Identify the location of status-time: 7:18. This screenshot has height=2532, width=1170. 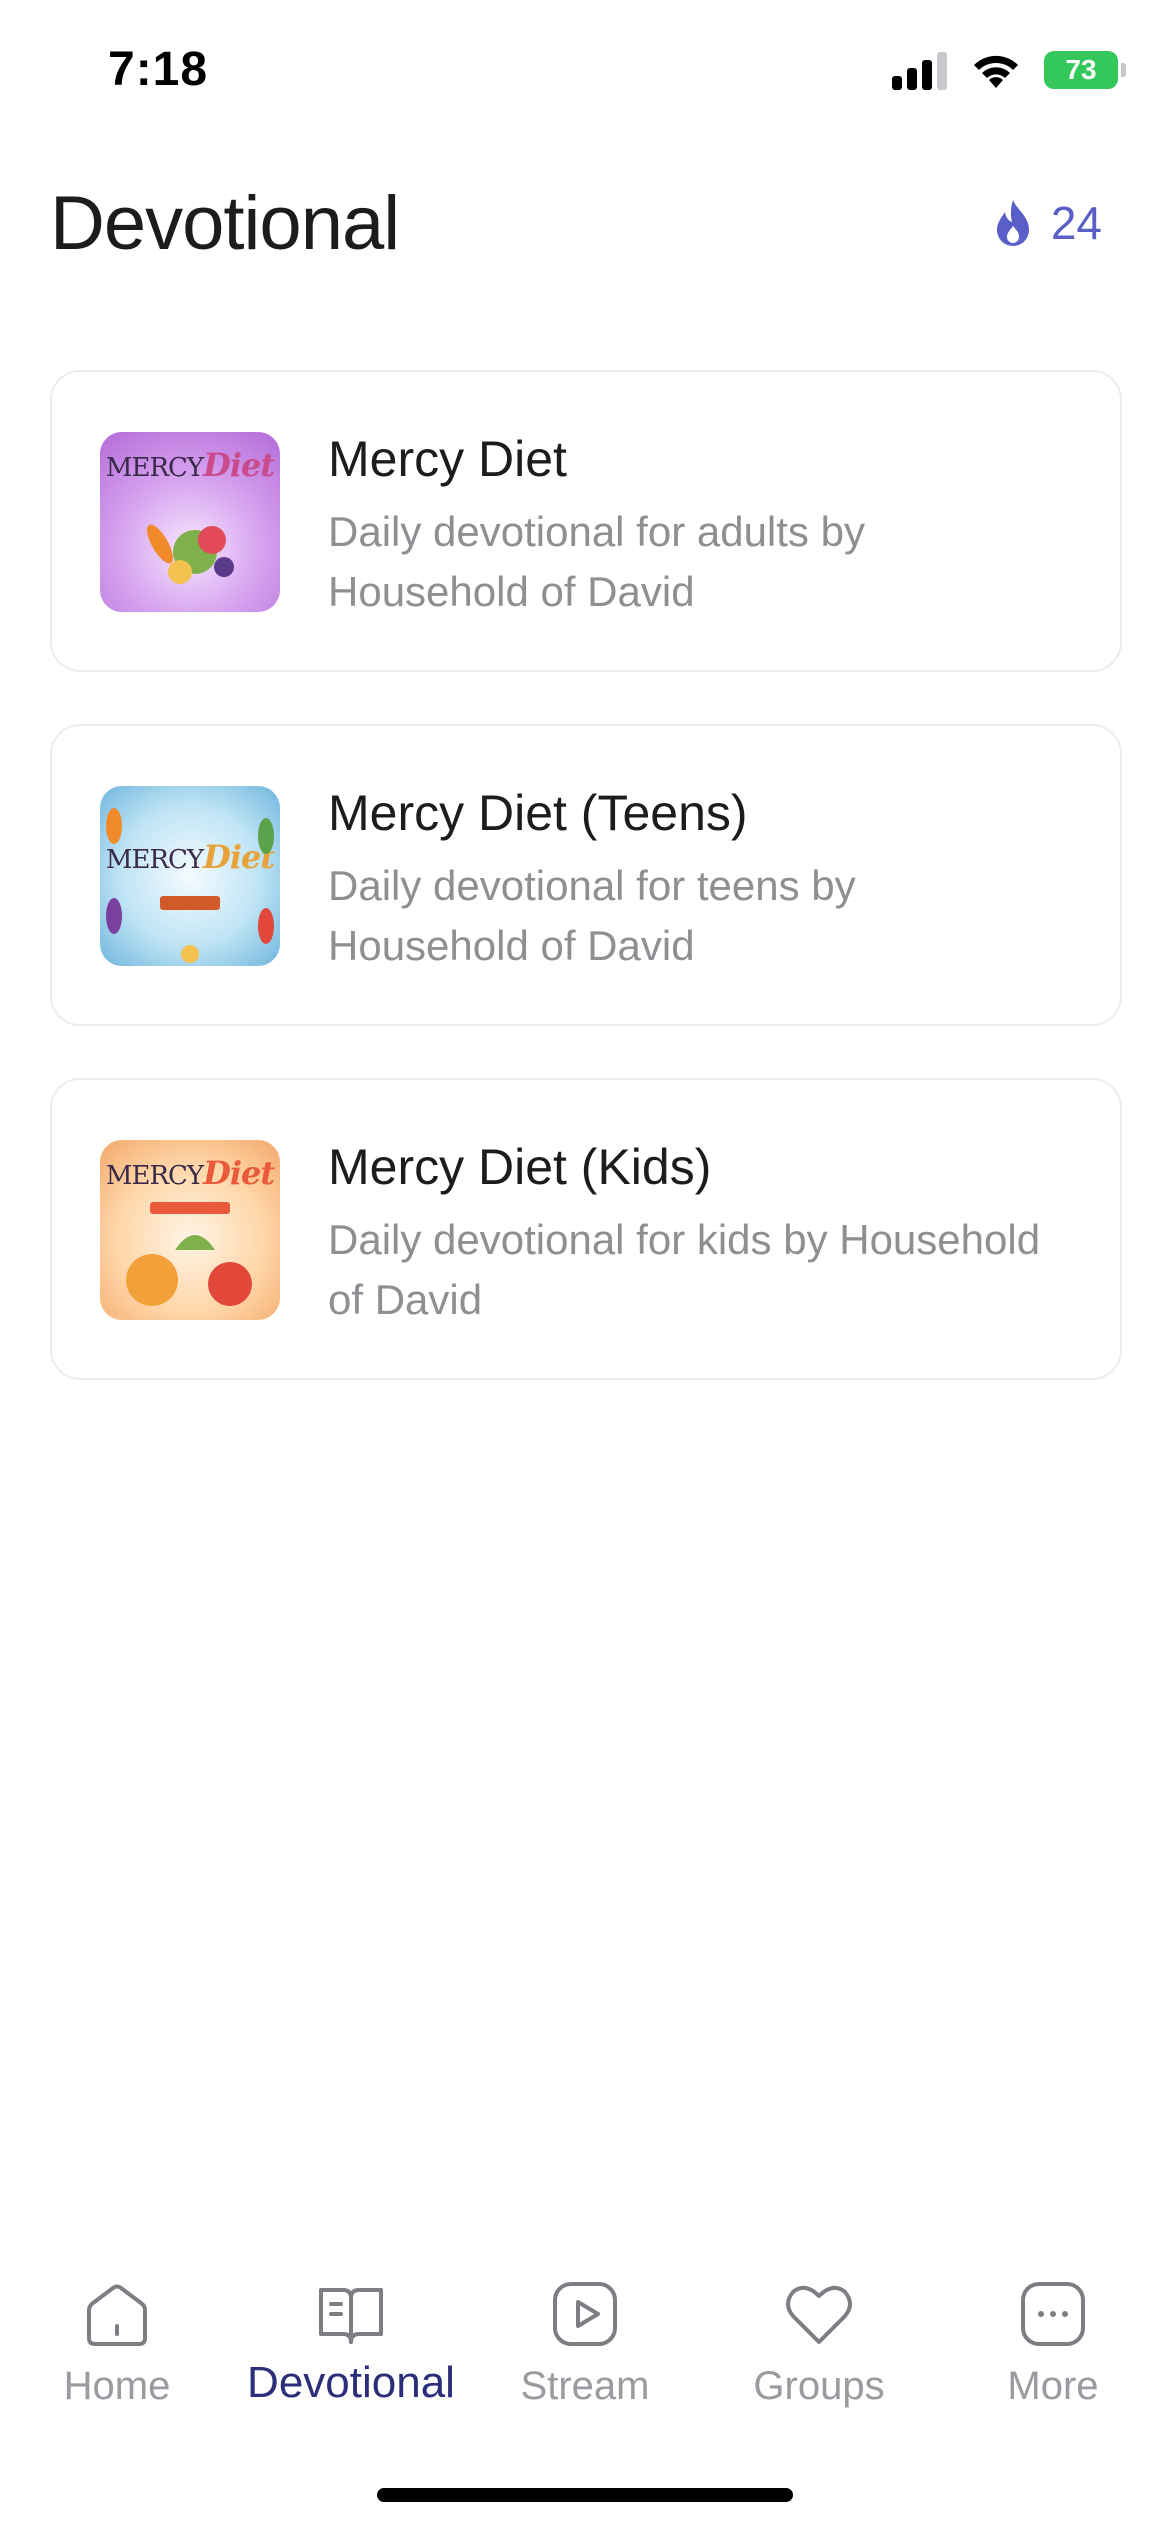
(158, 69).